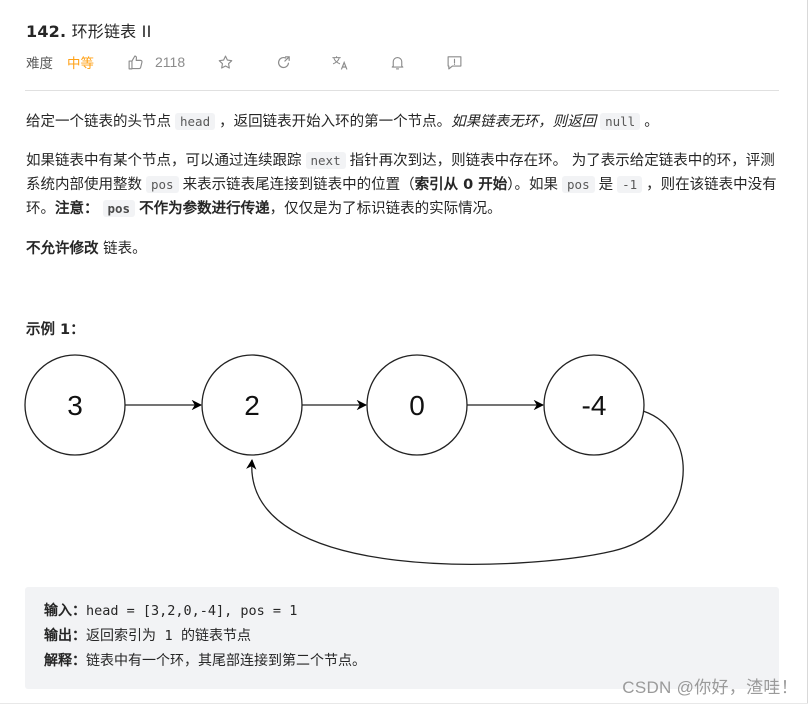 The width and height of the screenshot is (808, 704). Describe the element at coordinates (225, 62) in the screenshot. I see `star-icon` at that location.